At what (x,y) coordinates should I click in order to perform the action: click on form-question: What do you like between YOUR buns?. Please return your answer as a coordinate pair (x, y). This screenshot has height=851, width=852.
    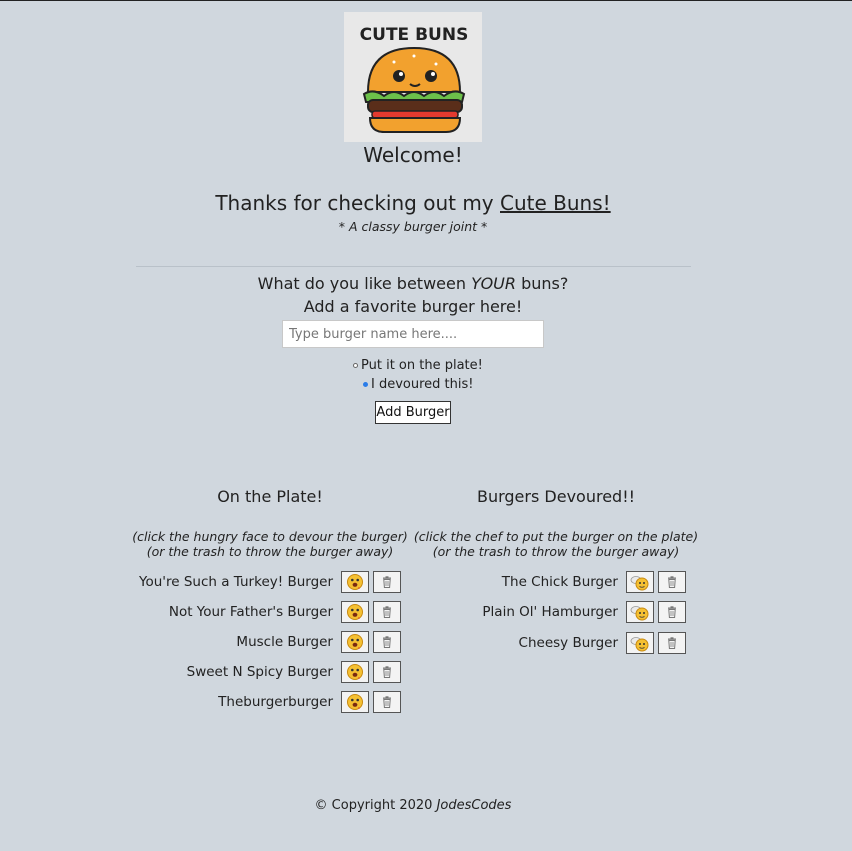
    Looking at the image, I should click on (413, 283).